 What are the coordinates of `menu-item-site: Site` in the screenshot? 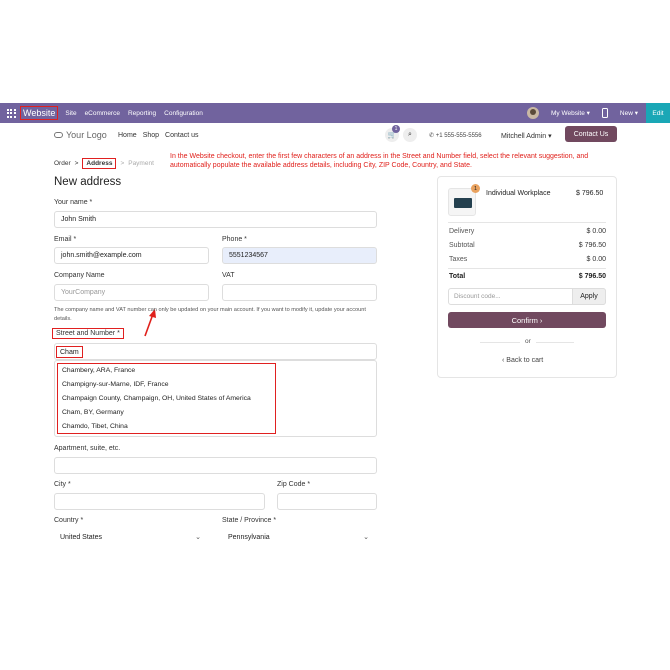 It's located at (70, 113).